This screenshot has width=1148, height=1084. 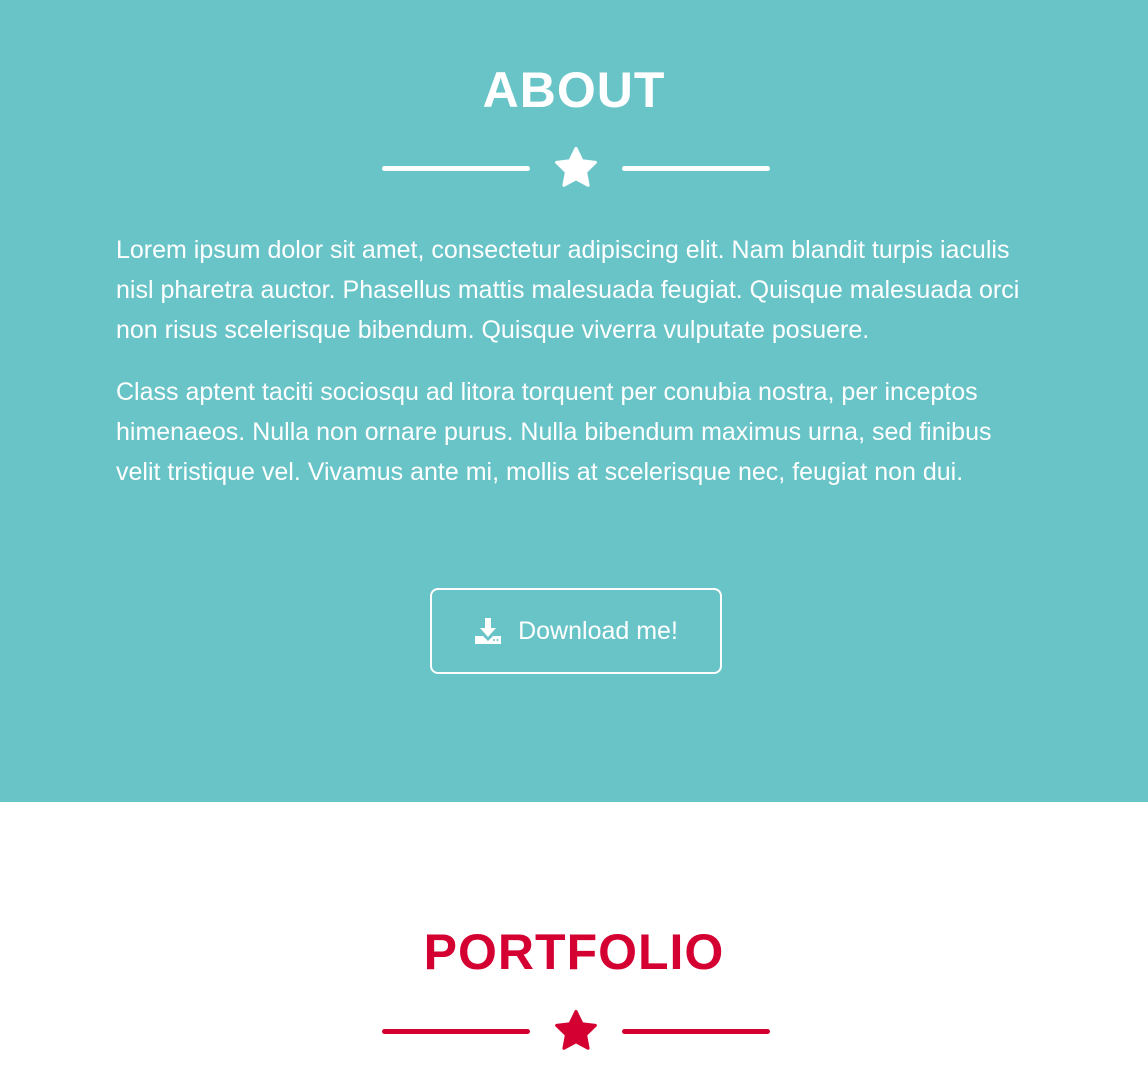 I want to click on portfolio-divider, so click(x=576, y=1031).